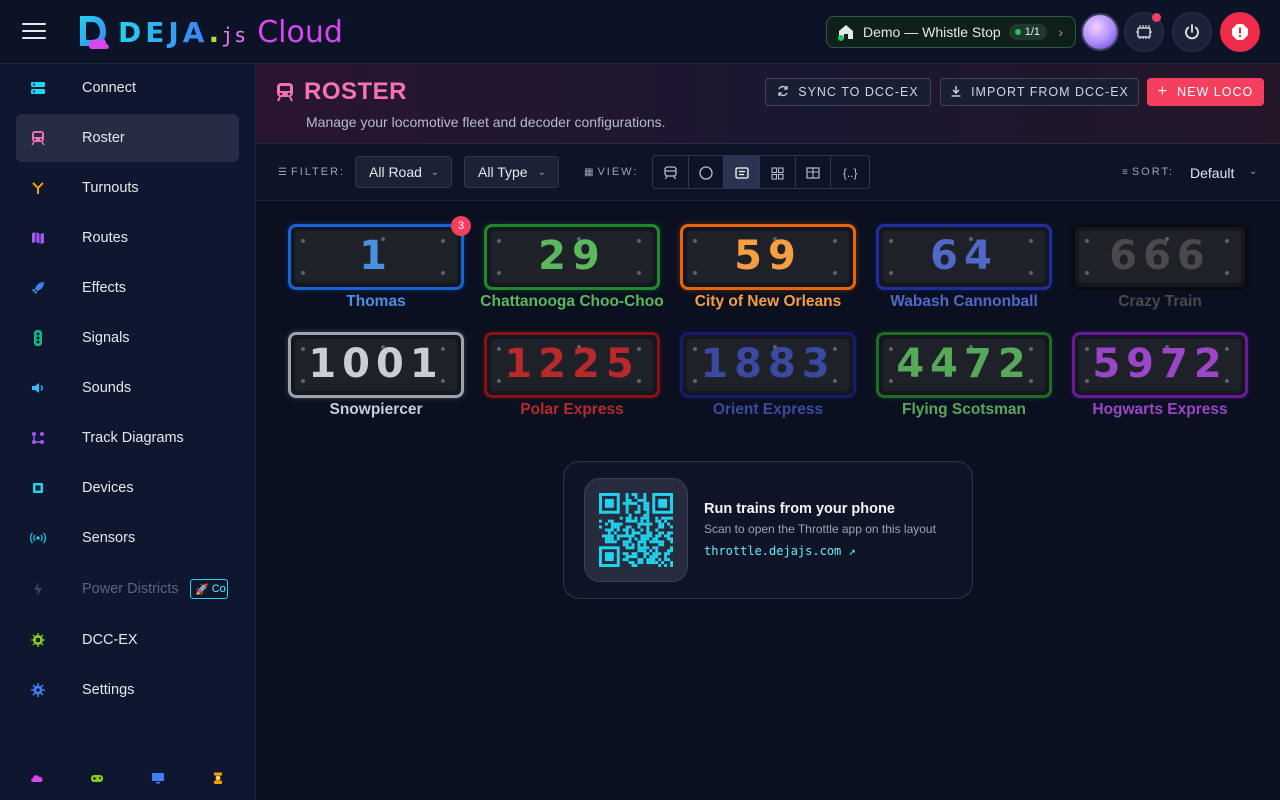 This screenshot has height=800, width=1280. Describe the element at coordinates (127, 690) in the screenshot. I see `sidebar-item-settings: Settings` at that location.